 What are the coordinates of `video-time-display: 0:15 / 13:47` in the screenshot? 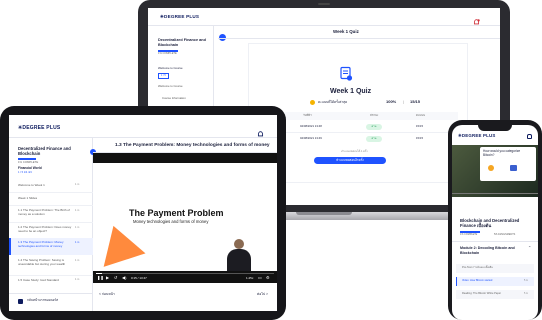 It's located at (139, 278).